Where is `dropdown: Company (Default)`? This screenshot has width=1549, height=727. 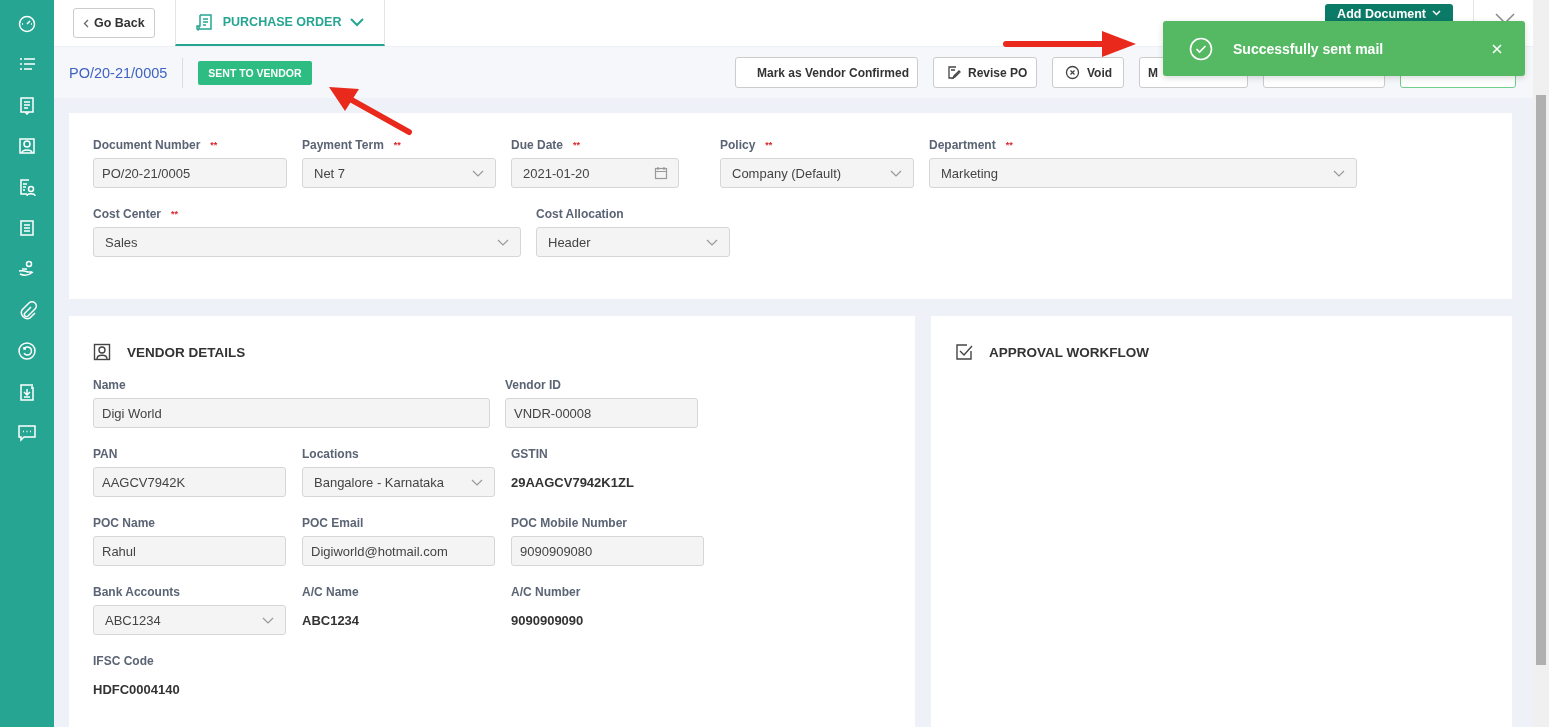 dropdown: Company (Default) is located at coordinates (817, 173).